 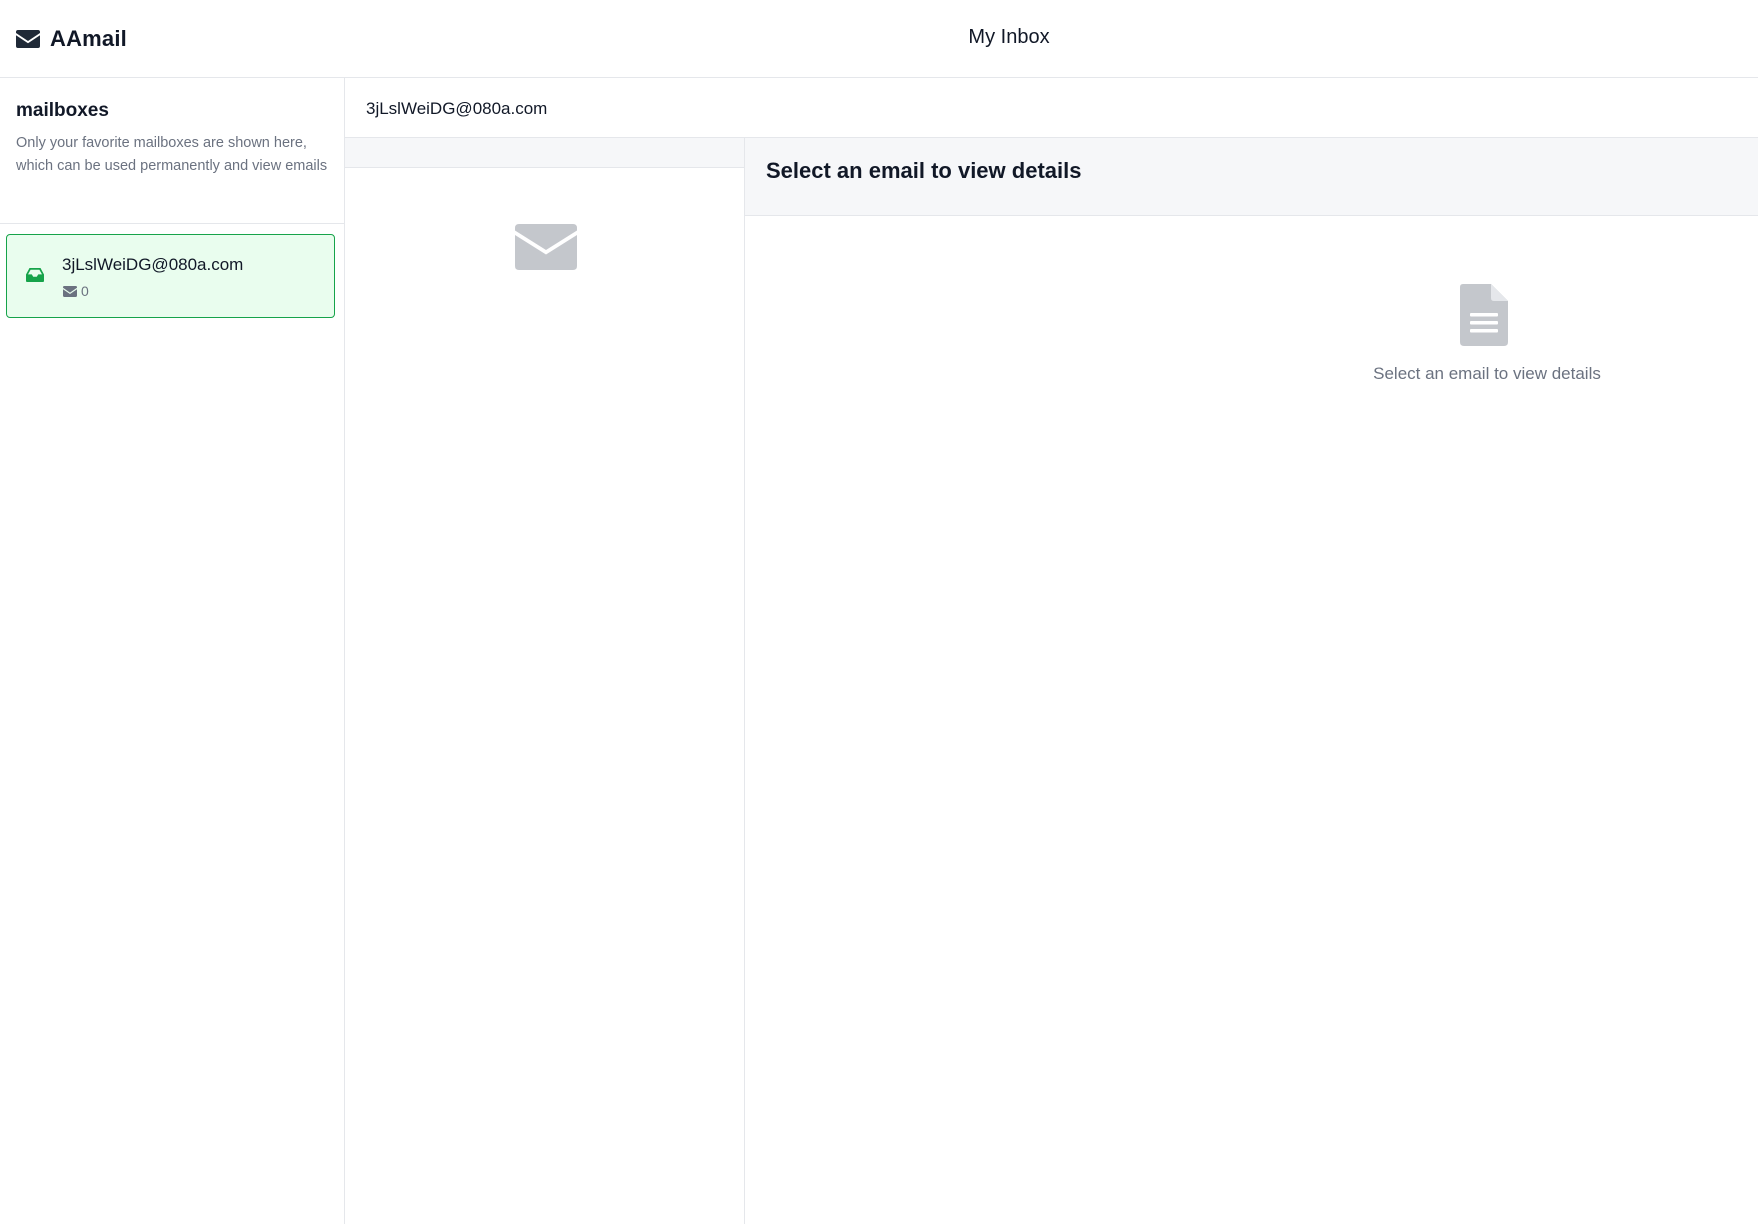 I want to click on detail-header: Select an email to view details, so click(x=1251, y=177).